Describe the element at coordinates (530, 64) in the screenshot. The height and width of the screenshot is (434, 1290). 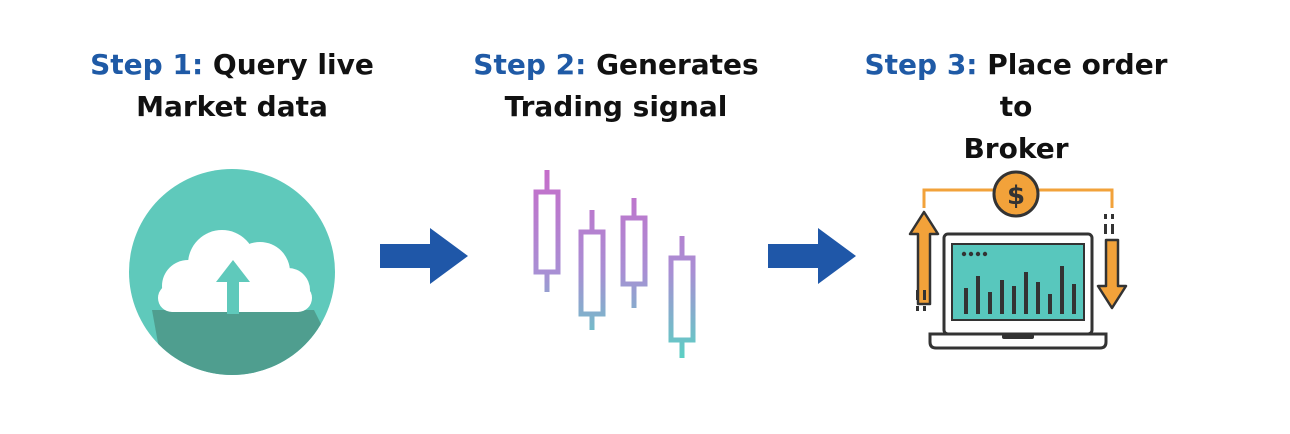
I see `step-2-label: Step 2:` at that location.